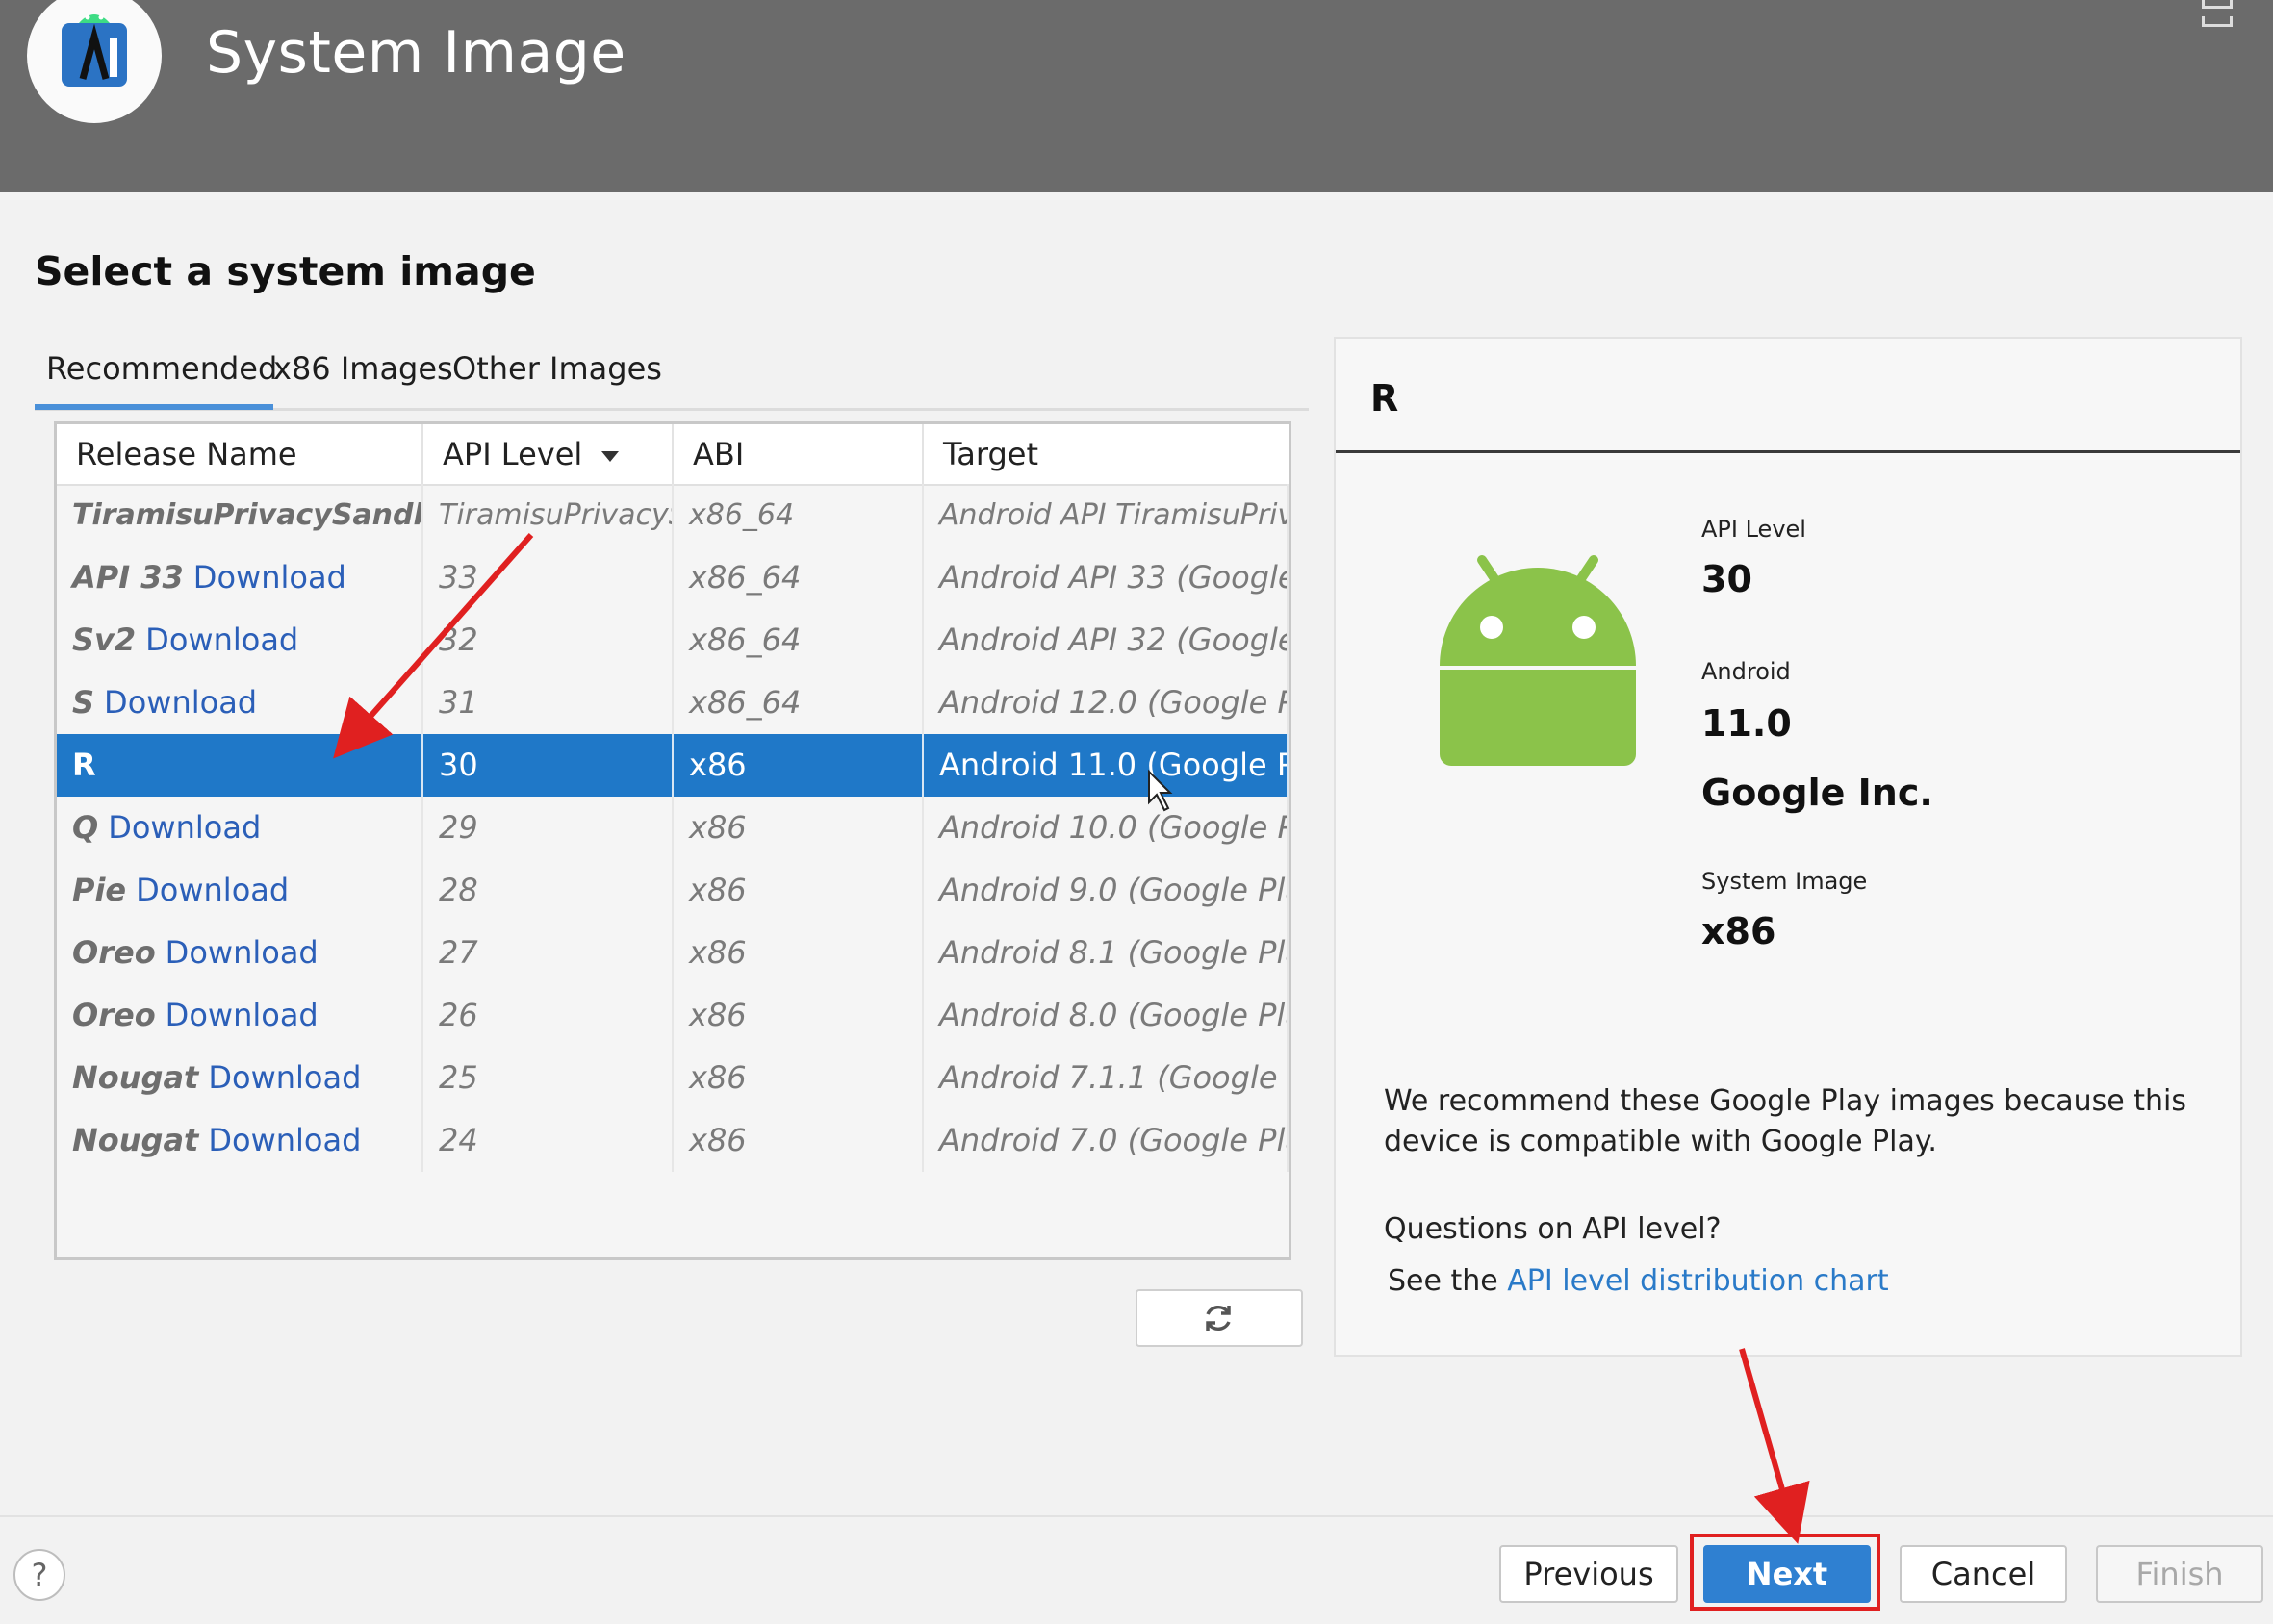 Image resolution: width=2273 pixels, height=1624 pixels. Describe the element at coordinates (1788, 451) in the screenshot. I see `detail-divider` at that location.